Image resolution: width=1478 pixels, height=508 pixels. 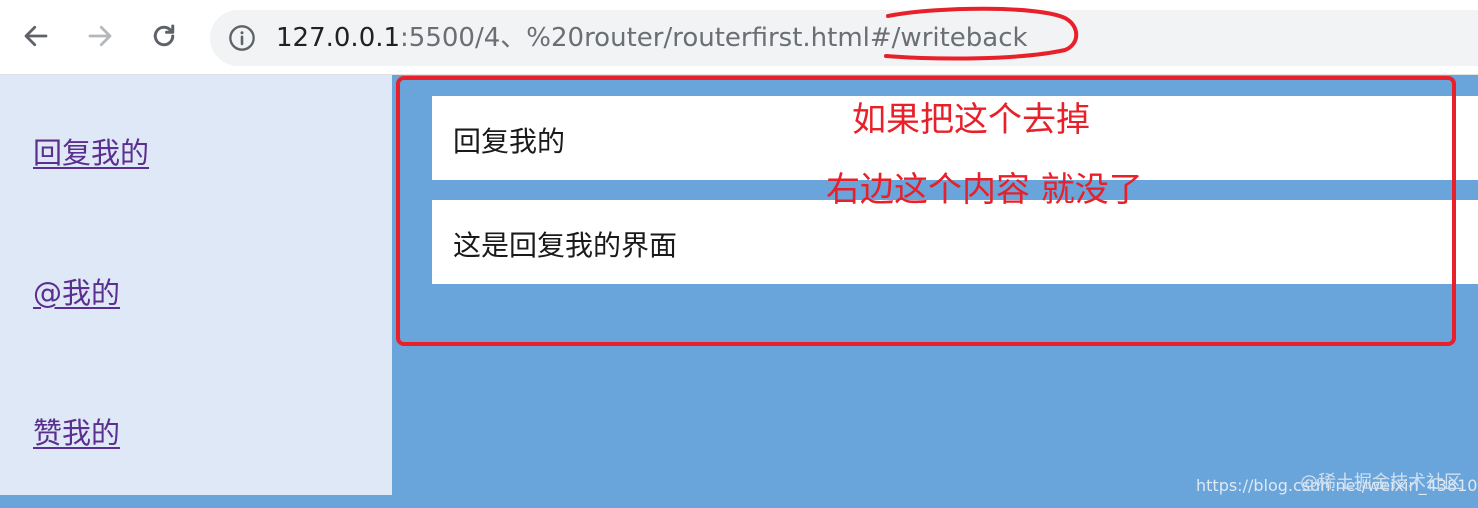 I want to click on sidebar-link-like-me: 赞我的, so click(x=76, y=431).